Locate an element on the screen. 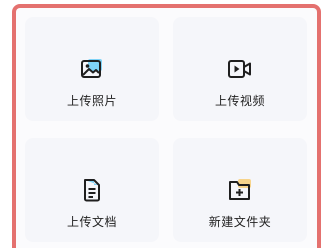 The width and height of the screenshot is (329, 248). new-folder-icon is located at coordinates (240, 189).